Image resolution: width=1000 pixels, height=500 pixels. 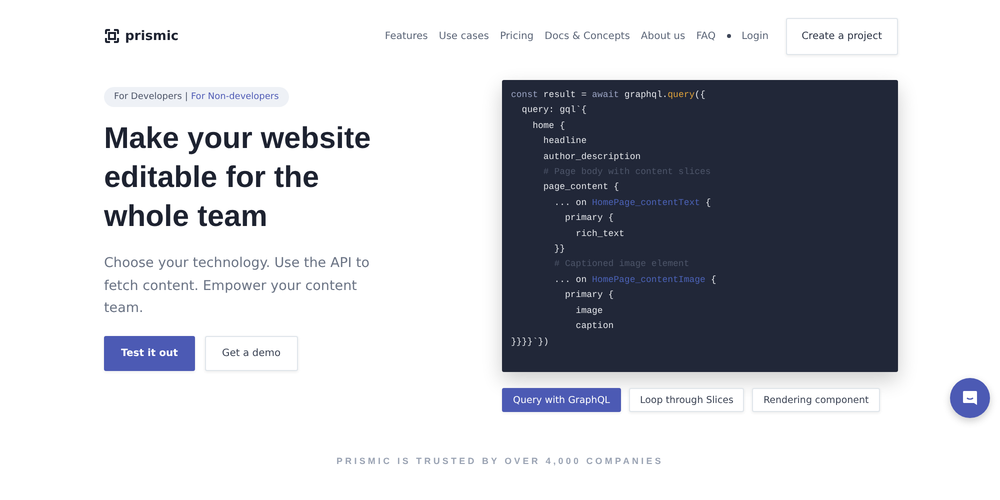 I want to click on audience-link: For Non-developers, so click(x=234, y=97).